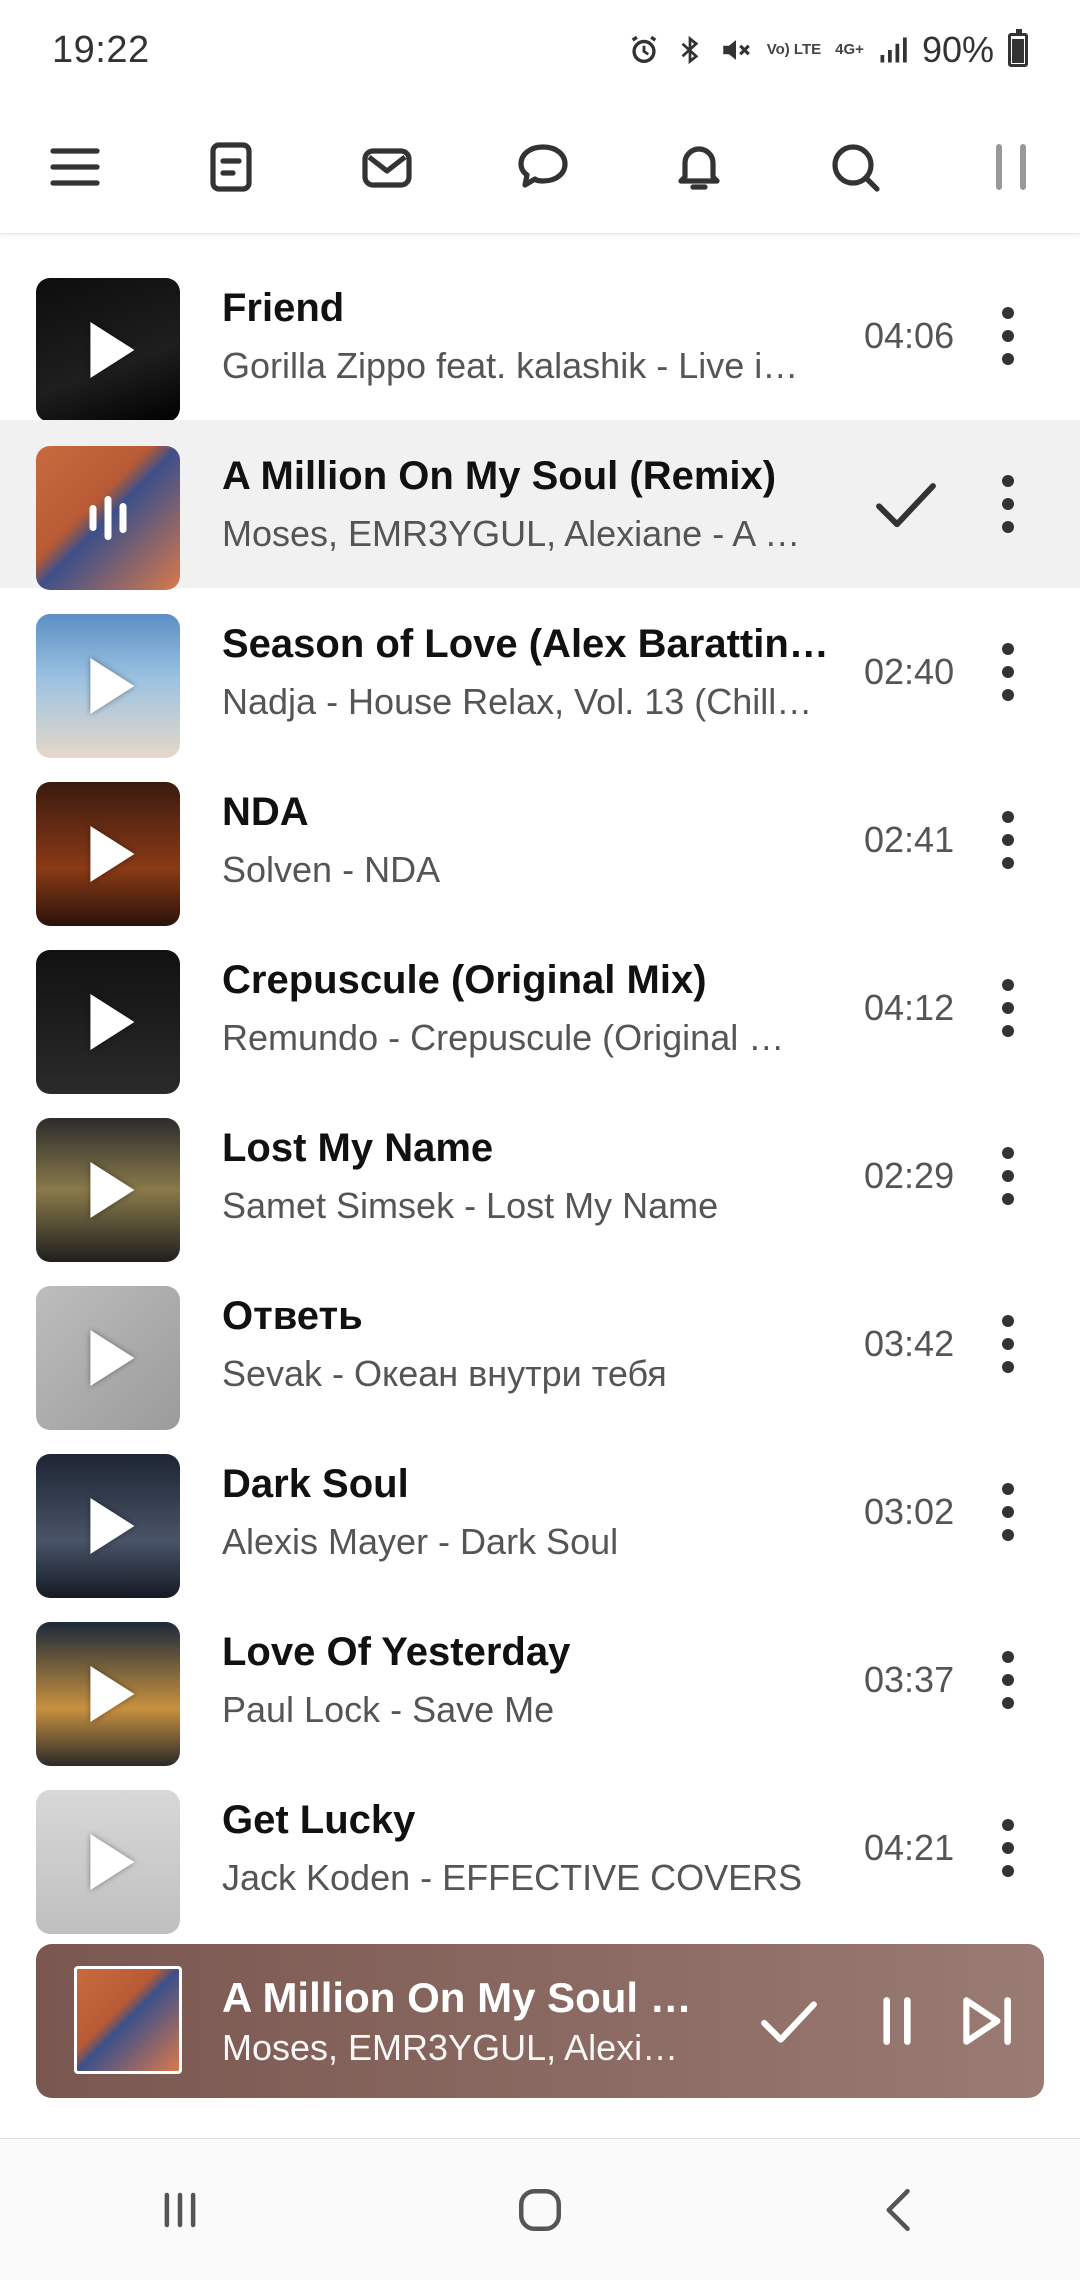  Describe the element at coordinates (527, 840) in the screenshot. I see `track-info: NDA Solven - NDA` at that location.